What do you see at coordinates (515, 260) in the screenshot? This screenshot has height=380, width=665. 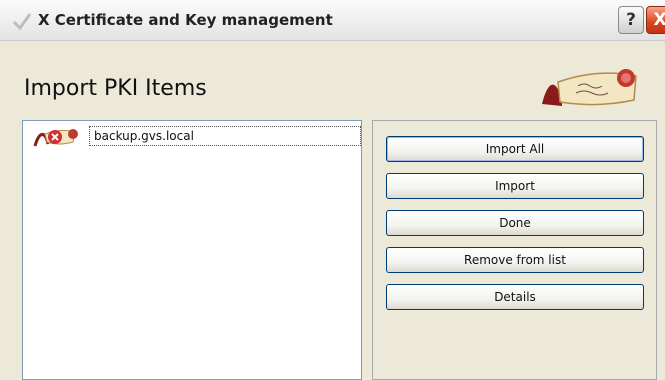 I see `remove-from-list-button: Remove from list` at bounding box center [515, 260].